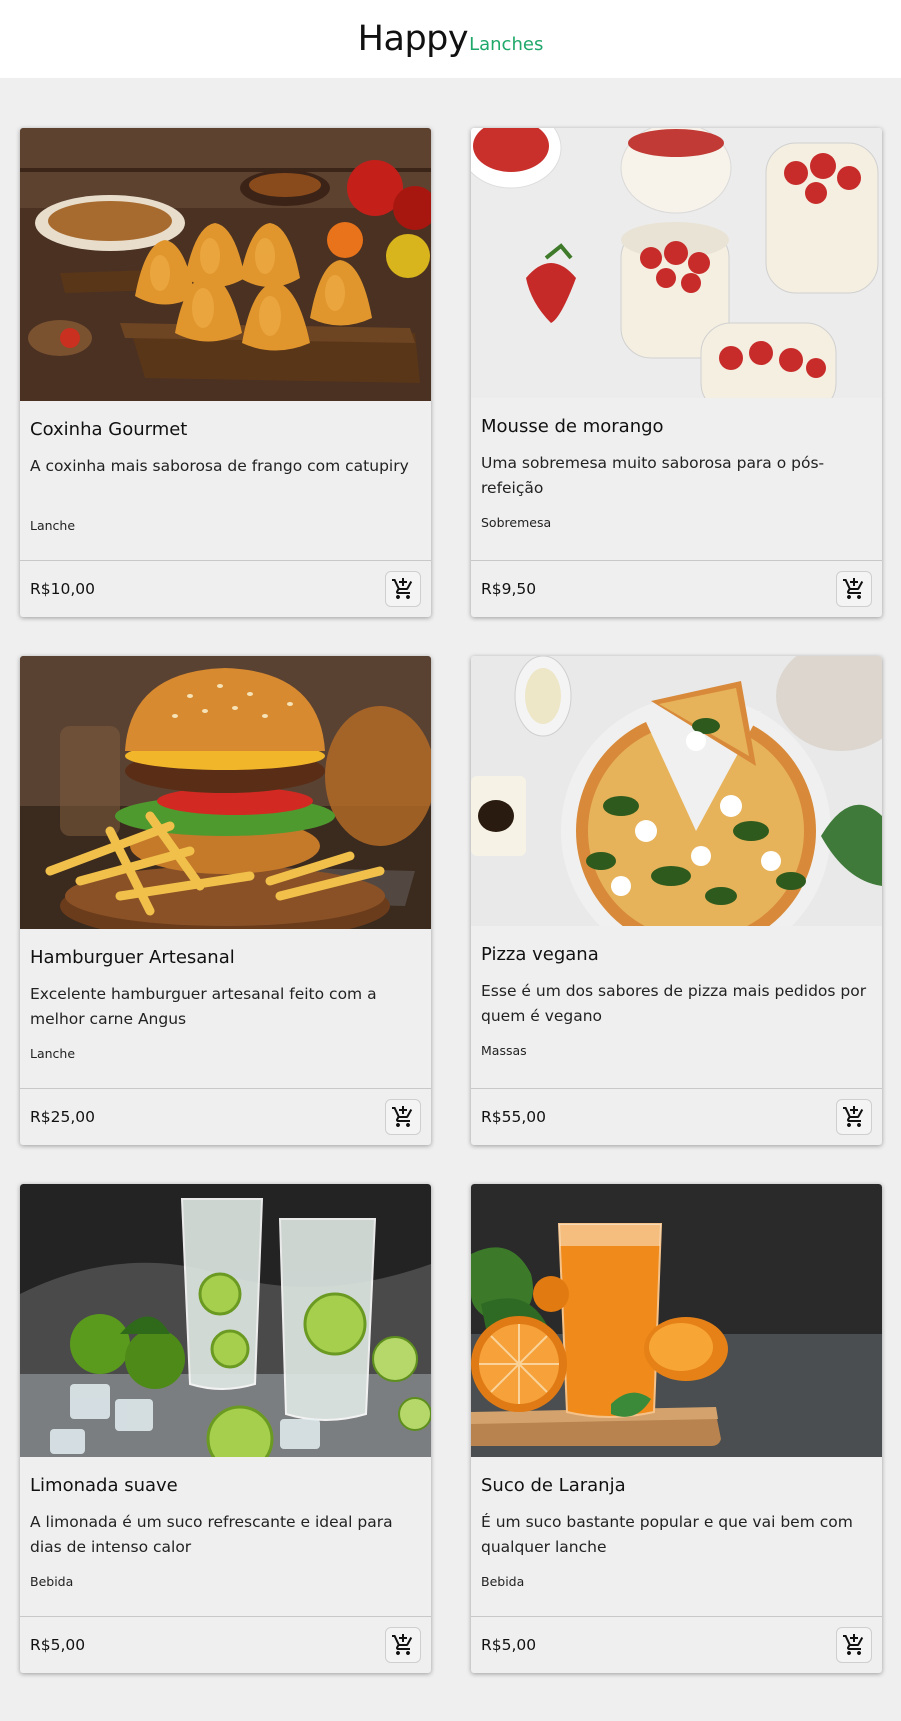 The height and width of the screenshot is (1721, 901). I want to click on coxinha-photo, so click(225, 264).